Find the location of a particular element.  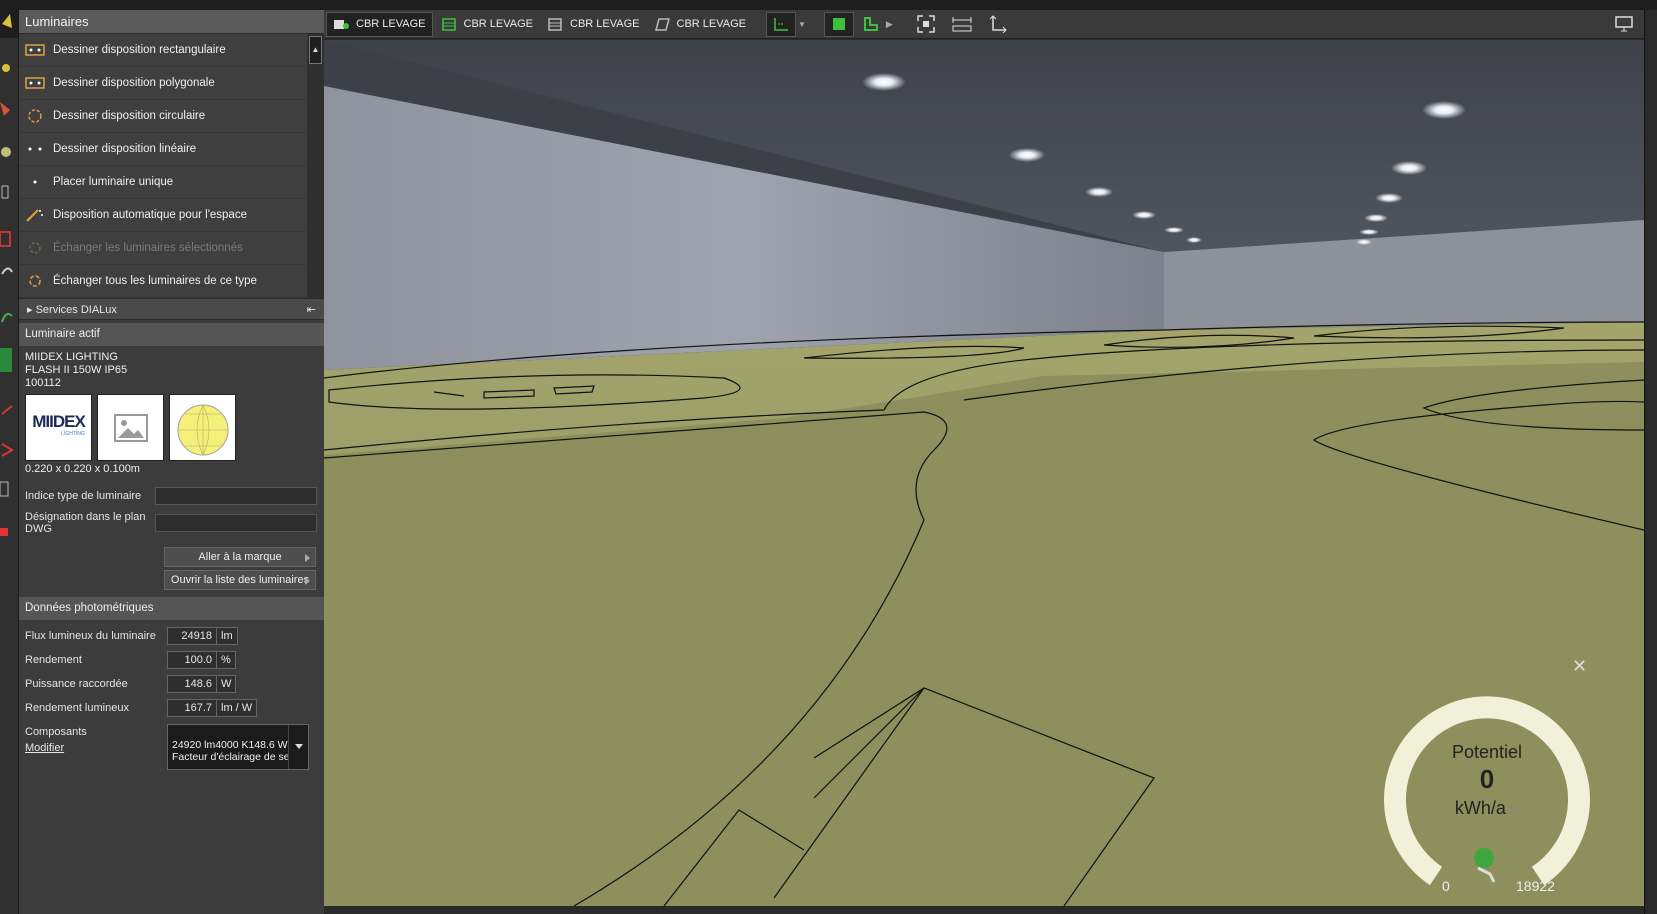

photometric-value: 24918 is located at coordinates (192, 636).